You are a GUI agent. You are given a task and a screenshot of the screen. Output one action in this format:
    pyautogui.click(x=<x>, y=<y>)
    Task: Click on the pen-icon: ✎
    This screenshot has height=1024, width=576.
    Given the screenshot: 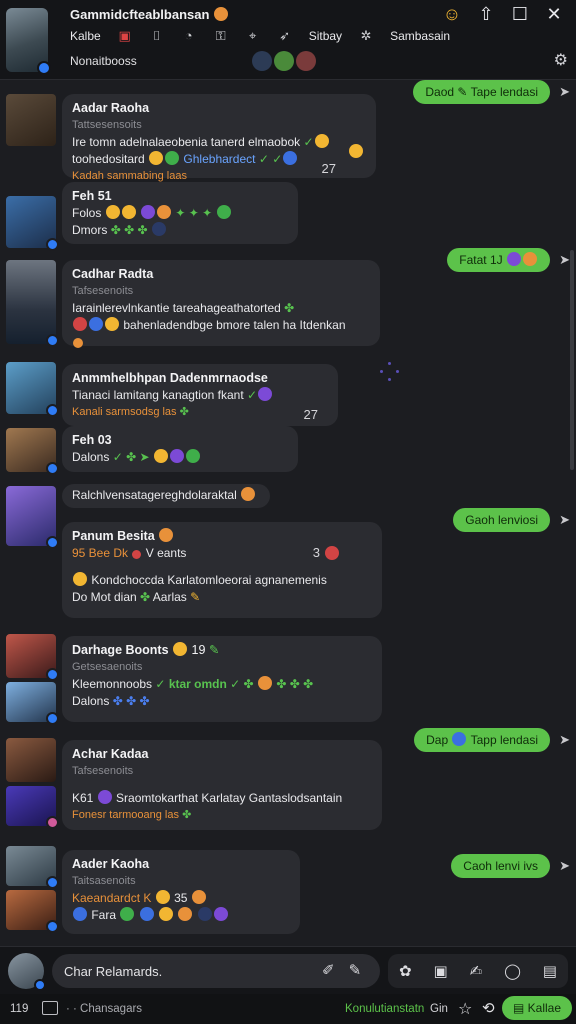 What is the action you would take?
    pyautogui.click(x=355, y=970)
    